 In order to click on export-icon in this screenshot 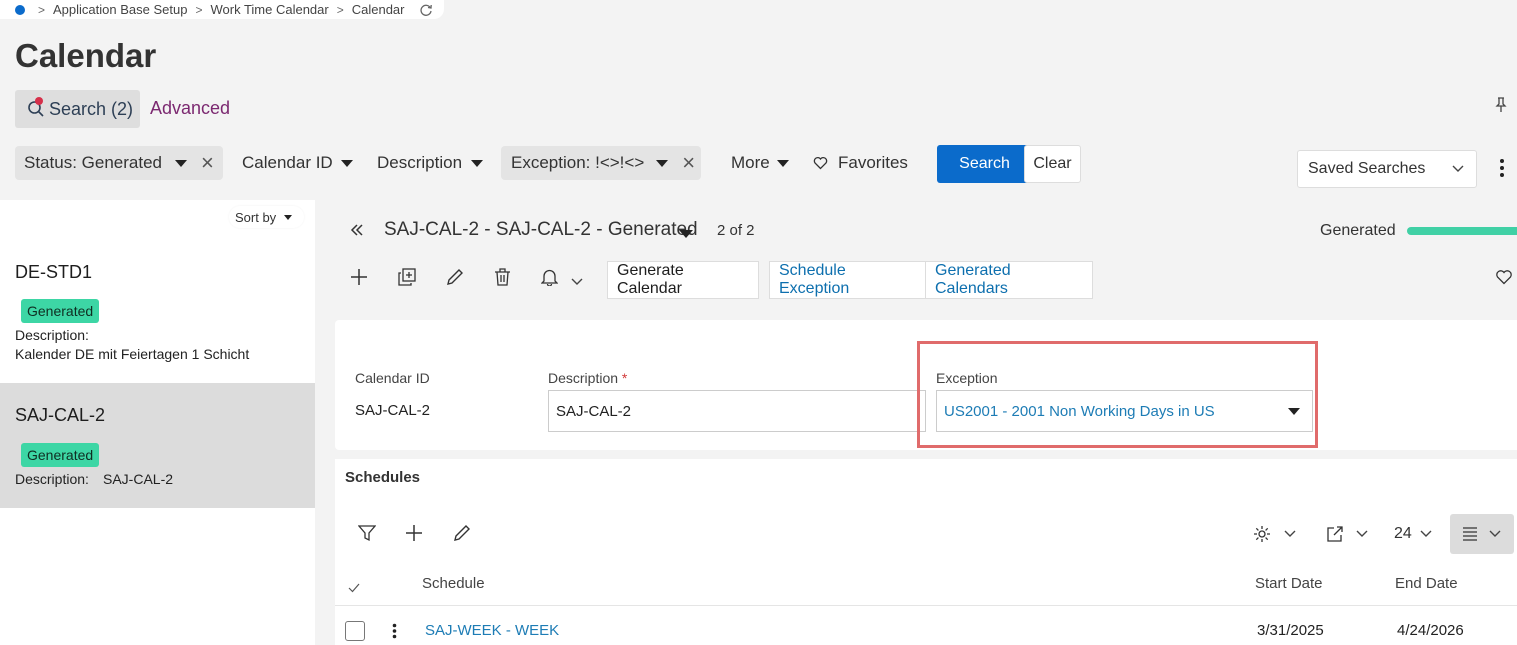, I will do `click(1335, 534)`.